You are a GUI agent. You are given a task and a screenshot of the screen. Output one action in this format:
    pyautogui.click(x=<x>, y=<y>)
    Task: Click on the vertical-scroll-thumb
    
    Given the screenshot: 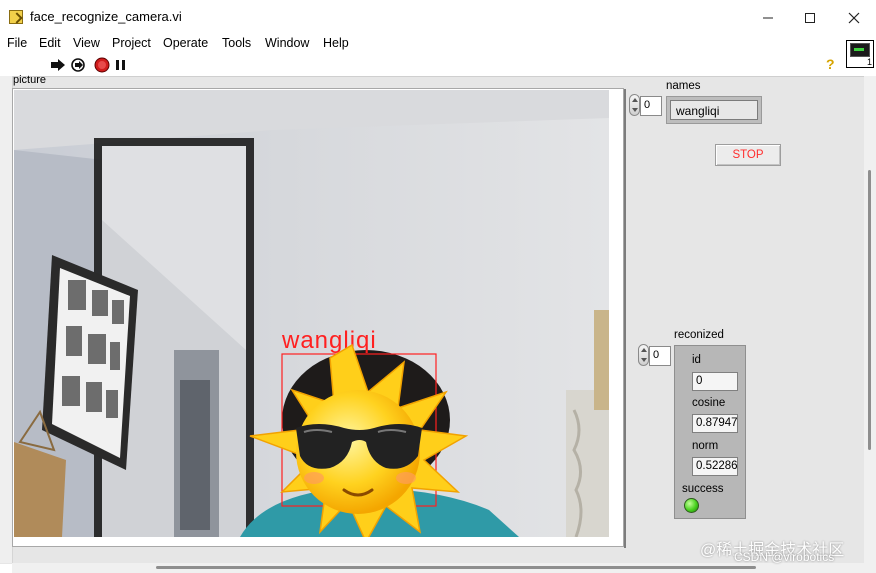 What is the action you would take?
    pyautogui.click(x=869, y=310)
    